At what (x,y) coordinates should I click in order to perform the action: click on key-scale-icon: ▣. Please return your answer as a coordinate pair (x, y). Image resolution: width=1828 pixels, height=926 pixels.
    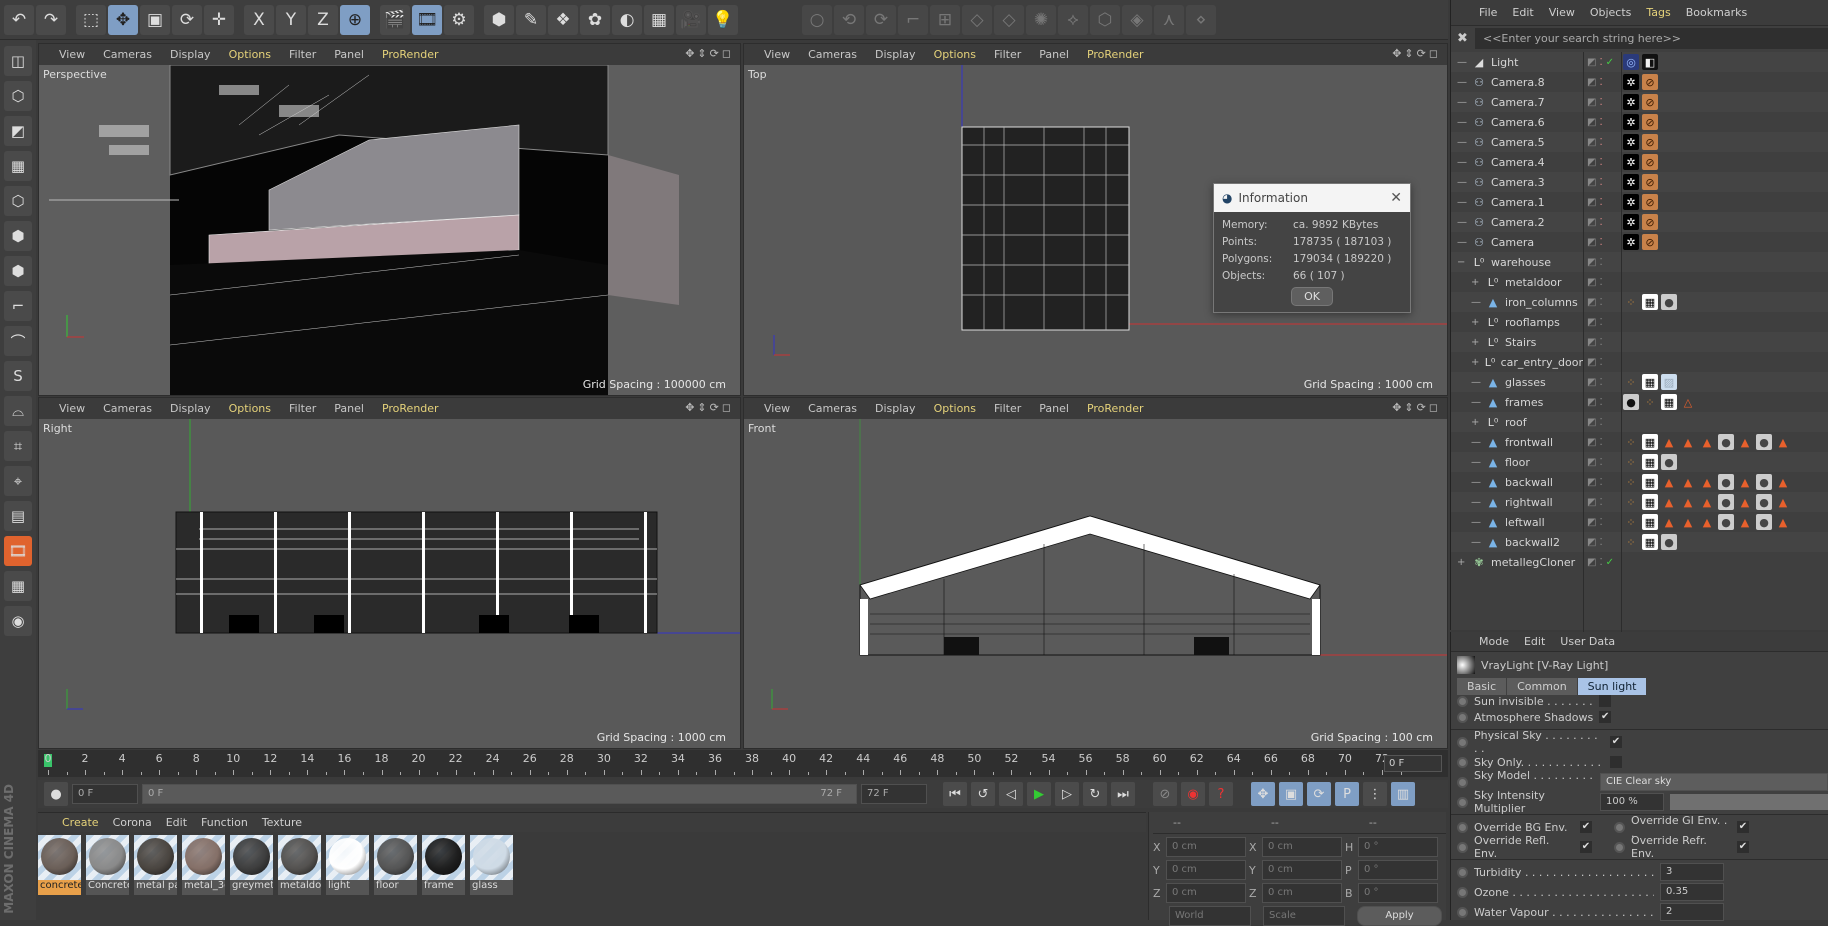
    Looking at the image, I should click on (1291, 794).